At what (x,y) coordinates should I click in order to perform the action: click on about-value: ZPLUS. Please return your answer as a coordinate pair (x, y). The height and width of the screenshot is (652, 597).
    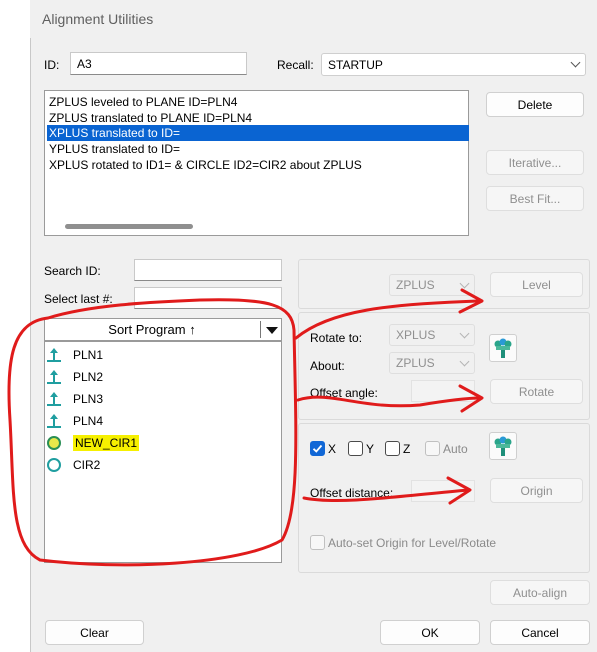
    Looking at the image, I should click on (415, 363).